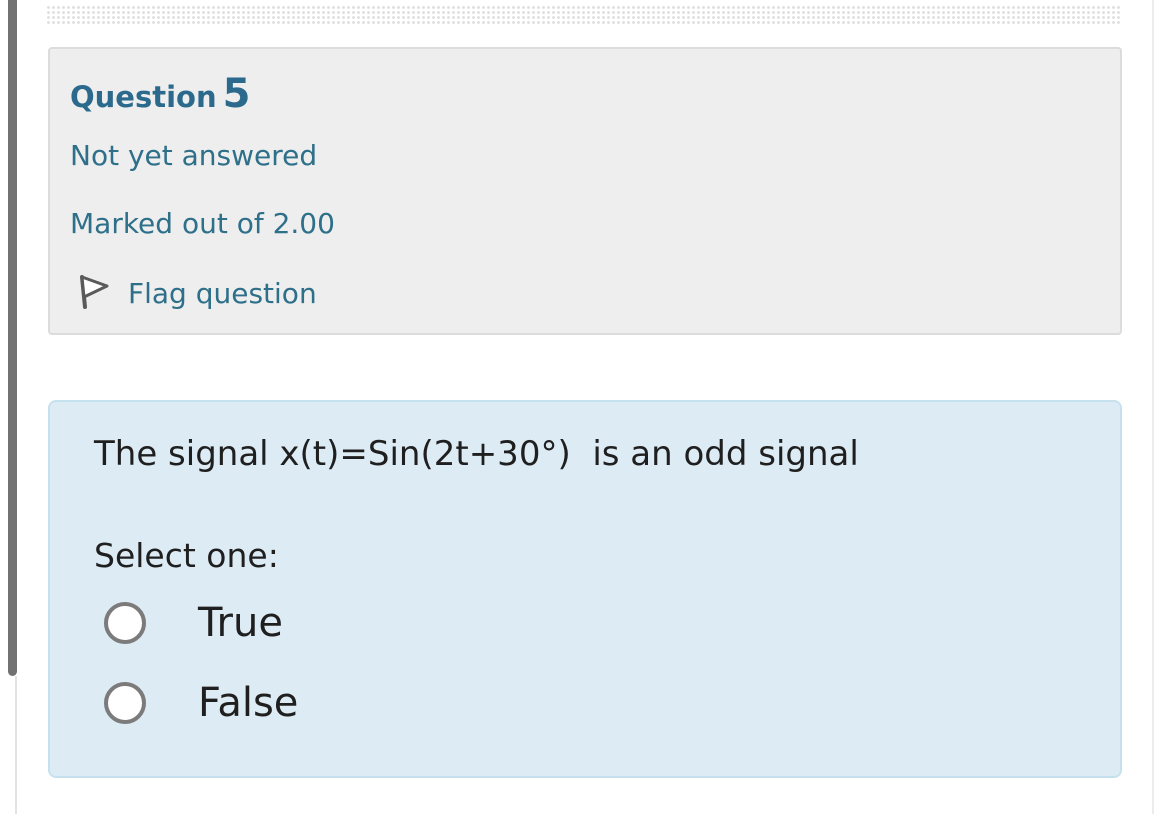 This screenshot has height=814, width=1170. I want to click on flag-question-label: Flag question, so click(222, 293).